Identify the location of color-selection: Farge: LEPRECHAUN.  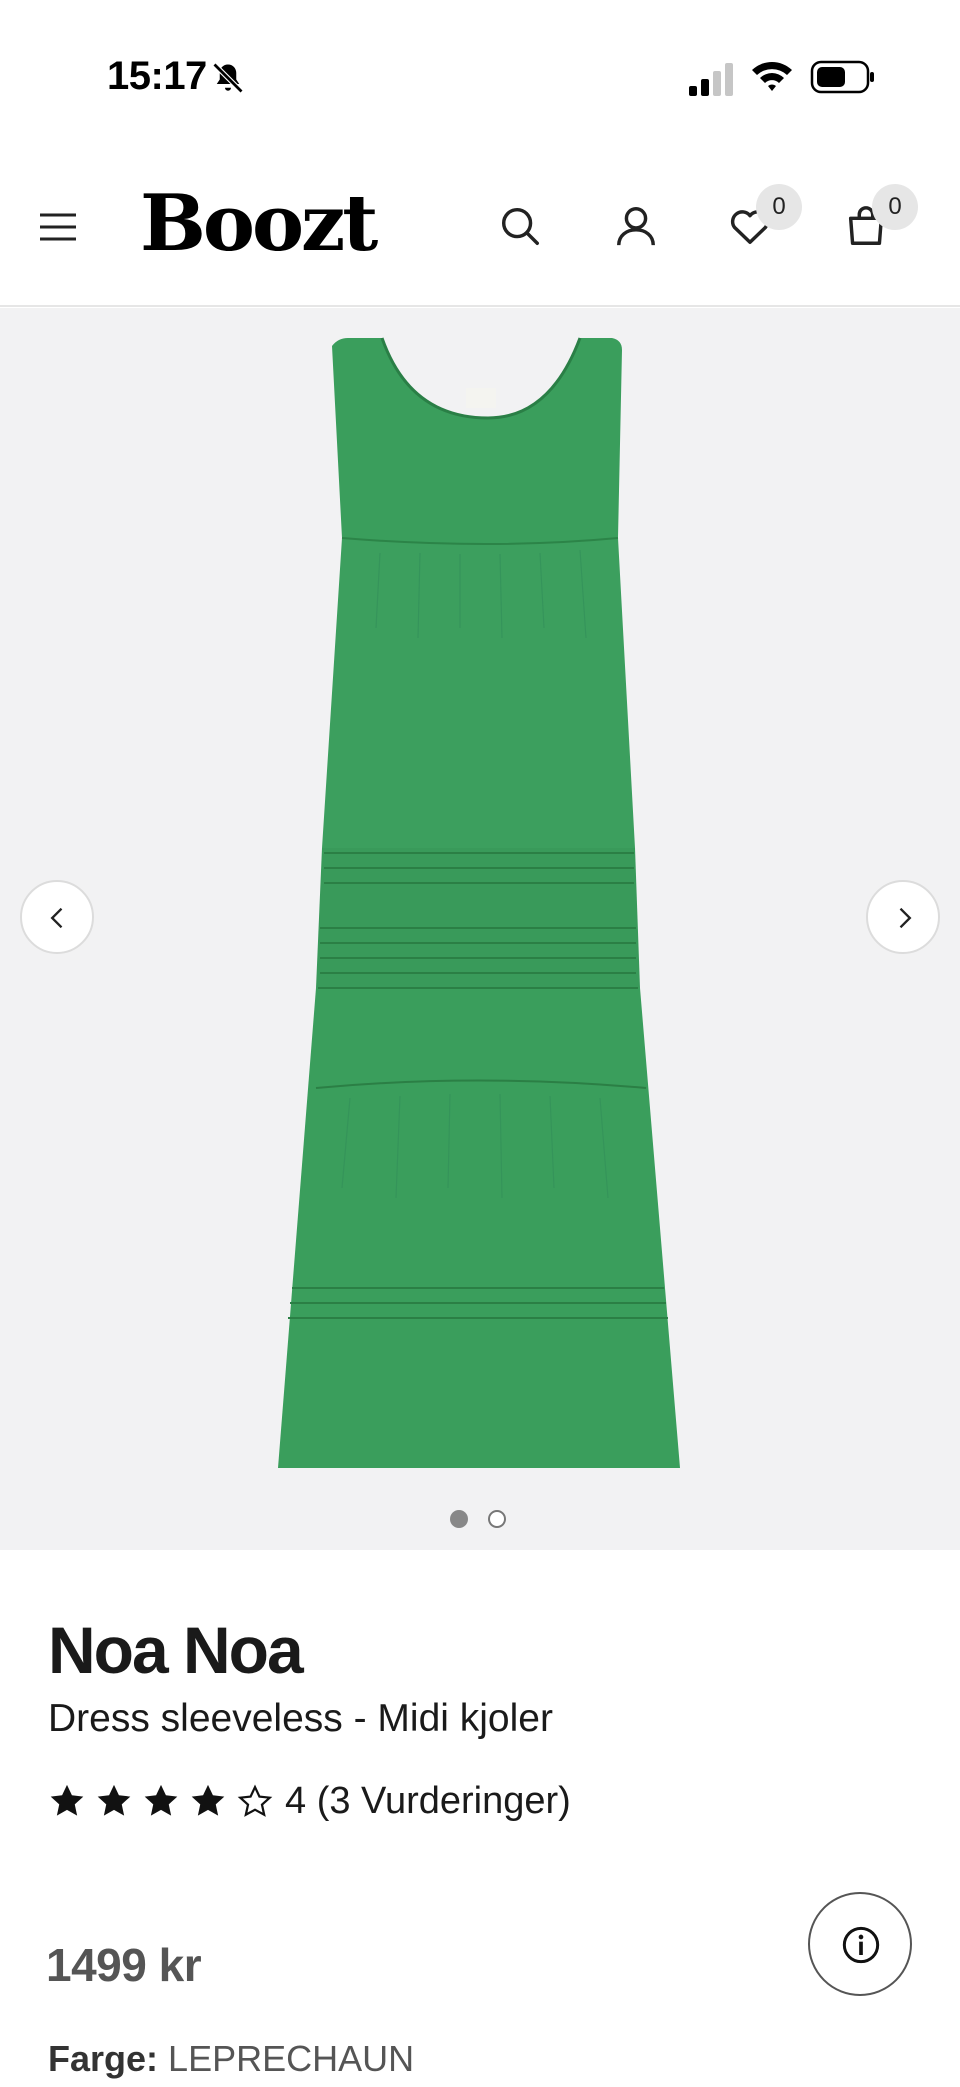
(231, 2059).